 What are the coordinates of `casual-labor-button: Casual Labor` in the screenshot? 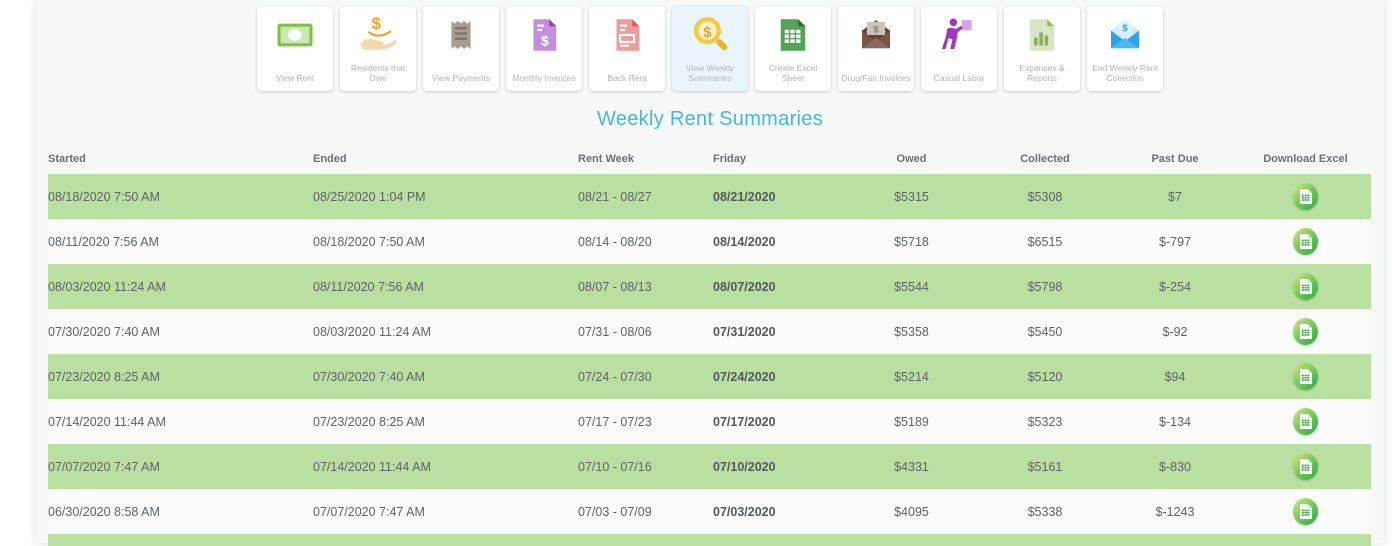 It's located at (959, 48).